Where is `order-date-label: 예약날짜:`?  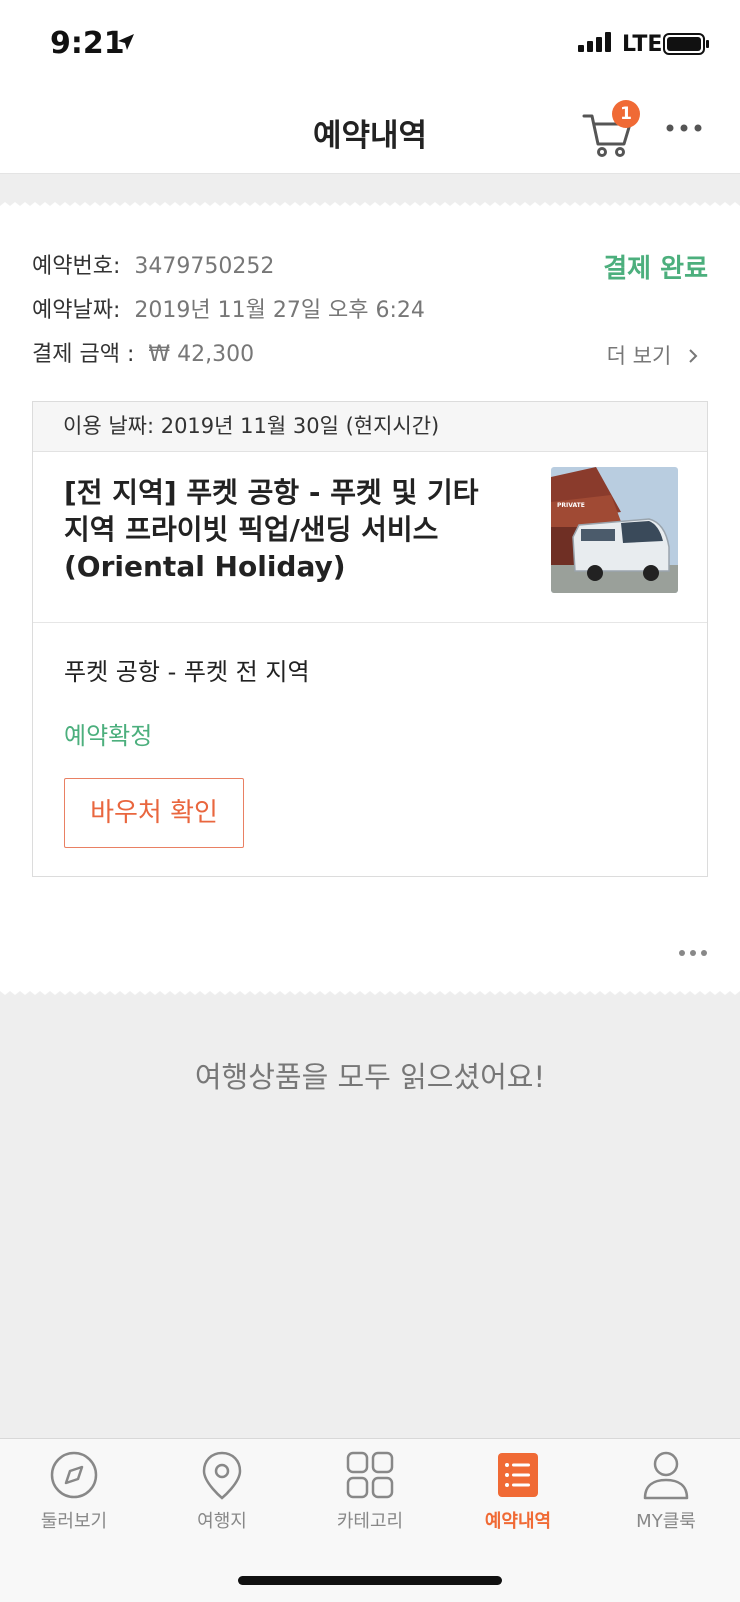 order-date-label: 예약날짜: is located at coordinates (76, 310).